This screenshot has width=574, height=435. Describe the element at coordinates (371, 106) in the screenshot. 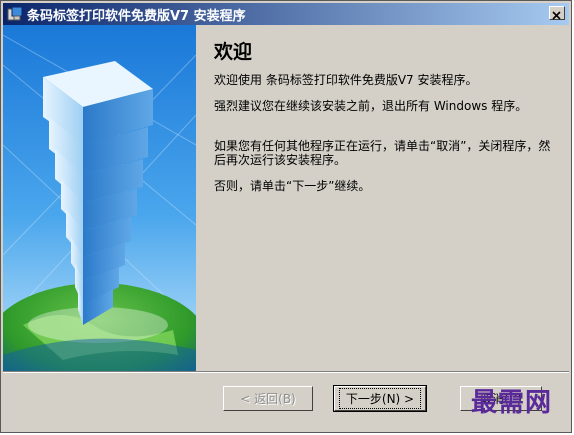

I see `close-programs-advice: 强烈建议您在继续该安装之前，退出所有 Windows 程序。` at that location.